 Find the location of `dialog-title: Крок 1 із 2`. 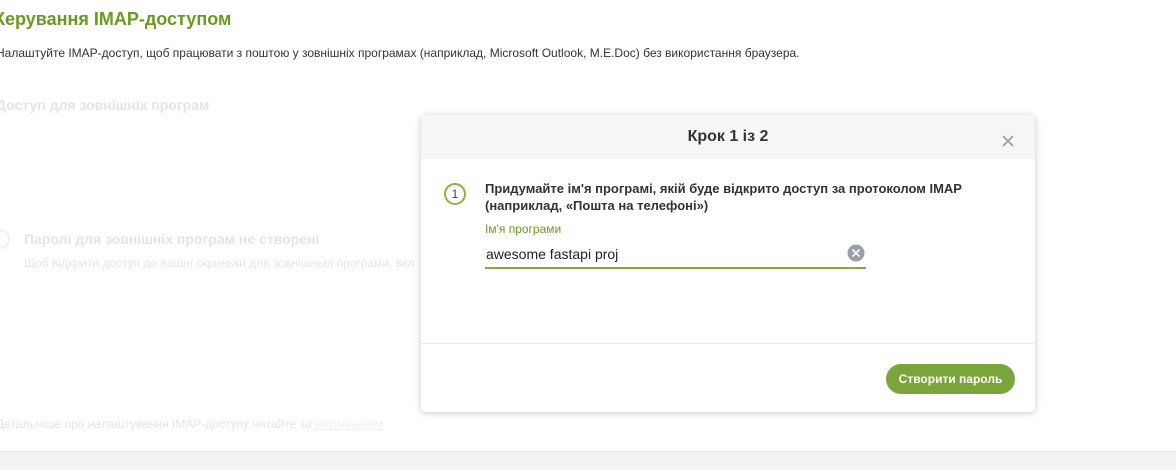

dialog-title: Крок 1 із 2 is located at coordinates (728, 136).